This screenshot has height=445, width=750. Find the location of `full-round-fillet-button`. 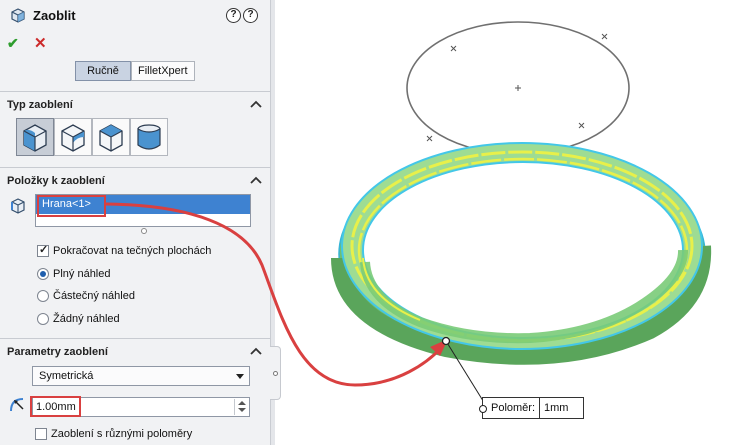

full-round-fillet-button is located at coordinates (149, 137).